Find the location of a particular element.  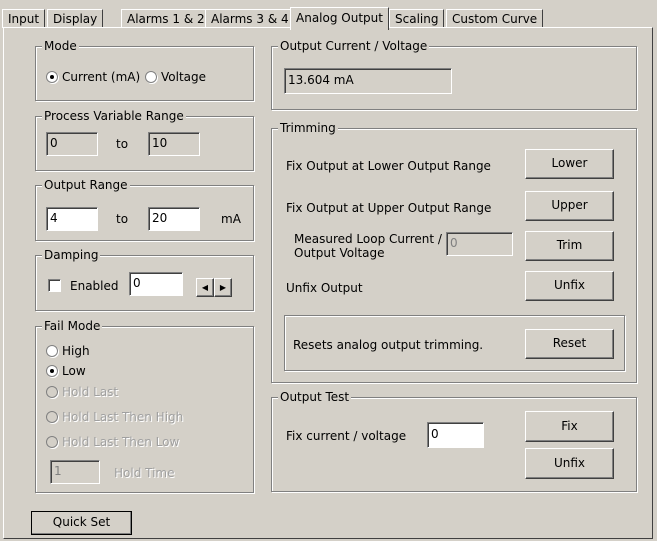

output-range-to-label: to is located at coordinates (122, 219).